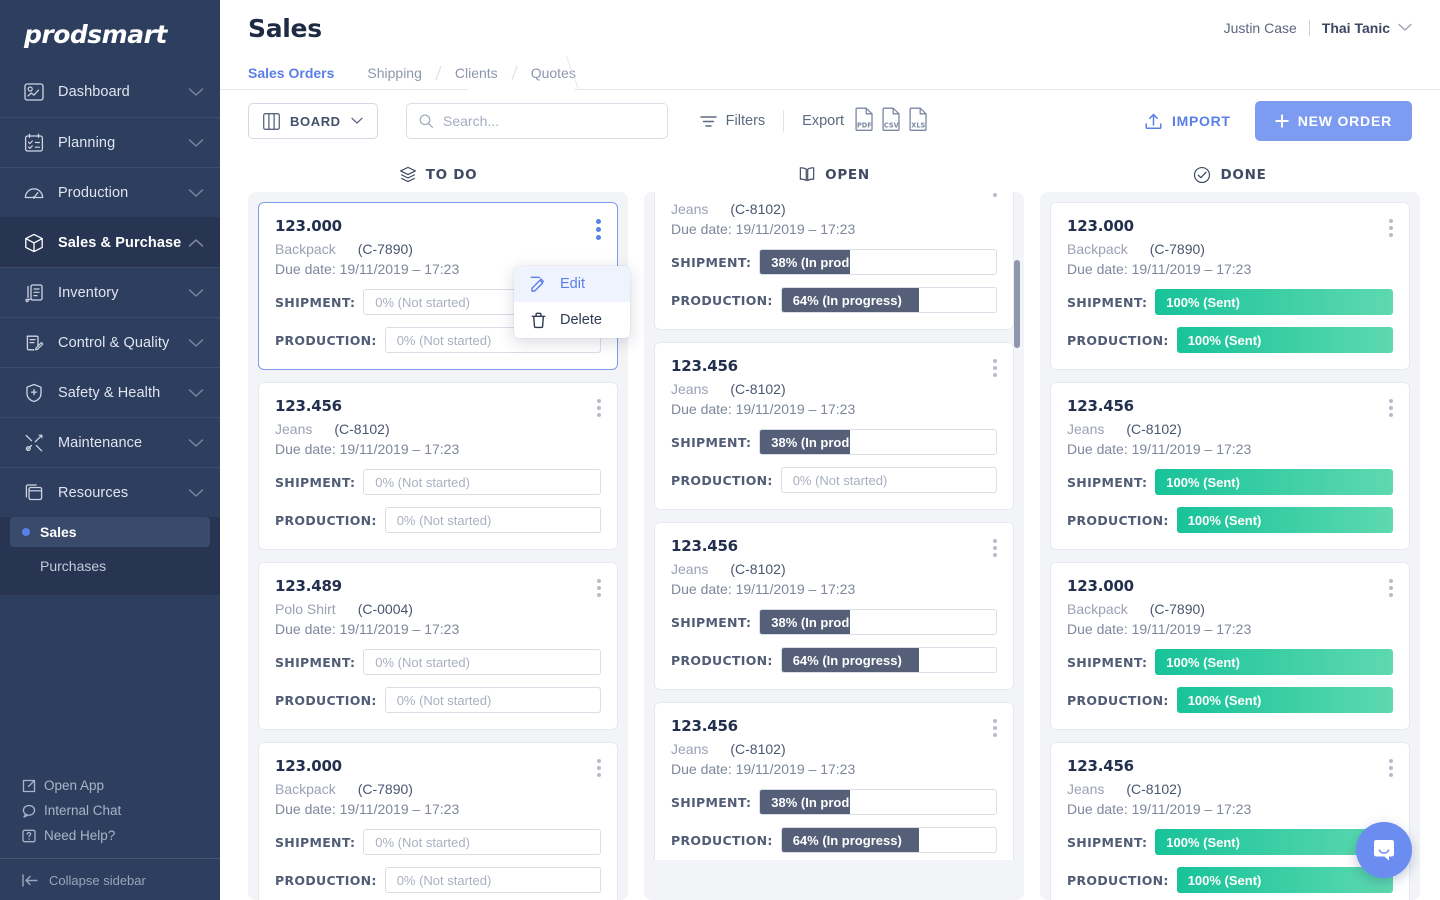 This screenshot has height=900, width=1440. What do you see at coordinates (110, 192) in the screenshot?
I see `sidebar-item-production: Production` at bounding box center [110, 192].